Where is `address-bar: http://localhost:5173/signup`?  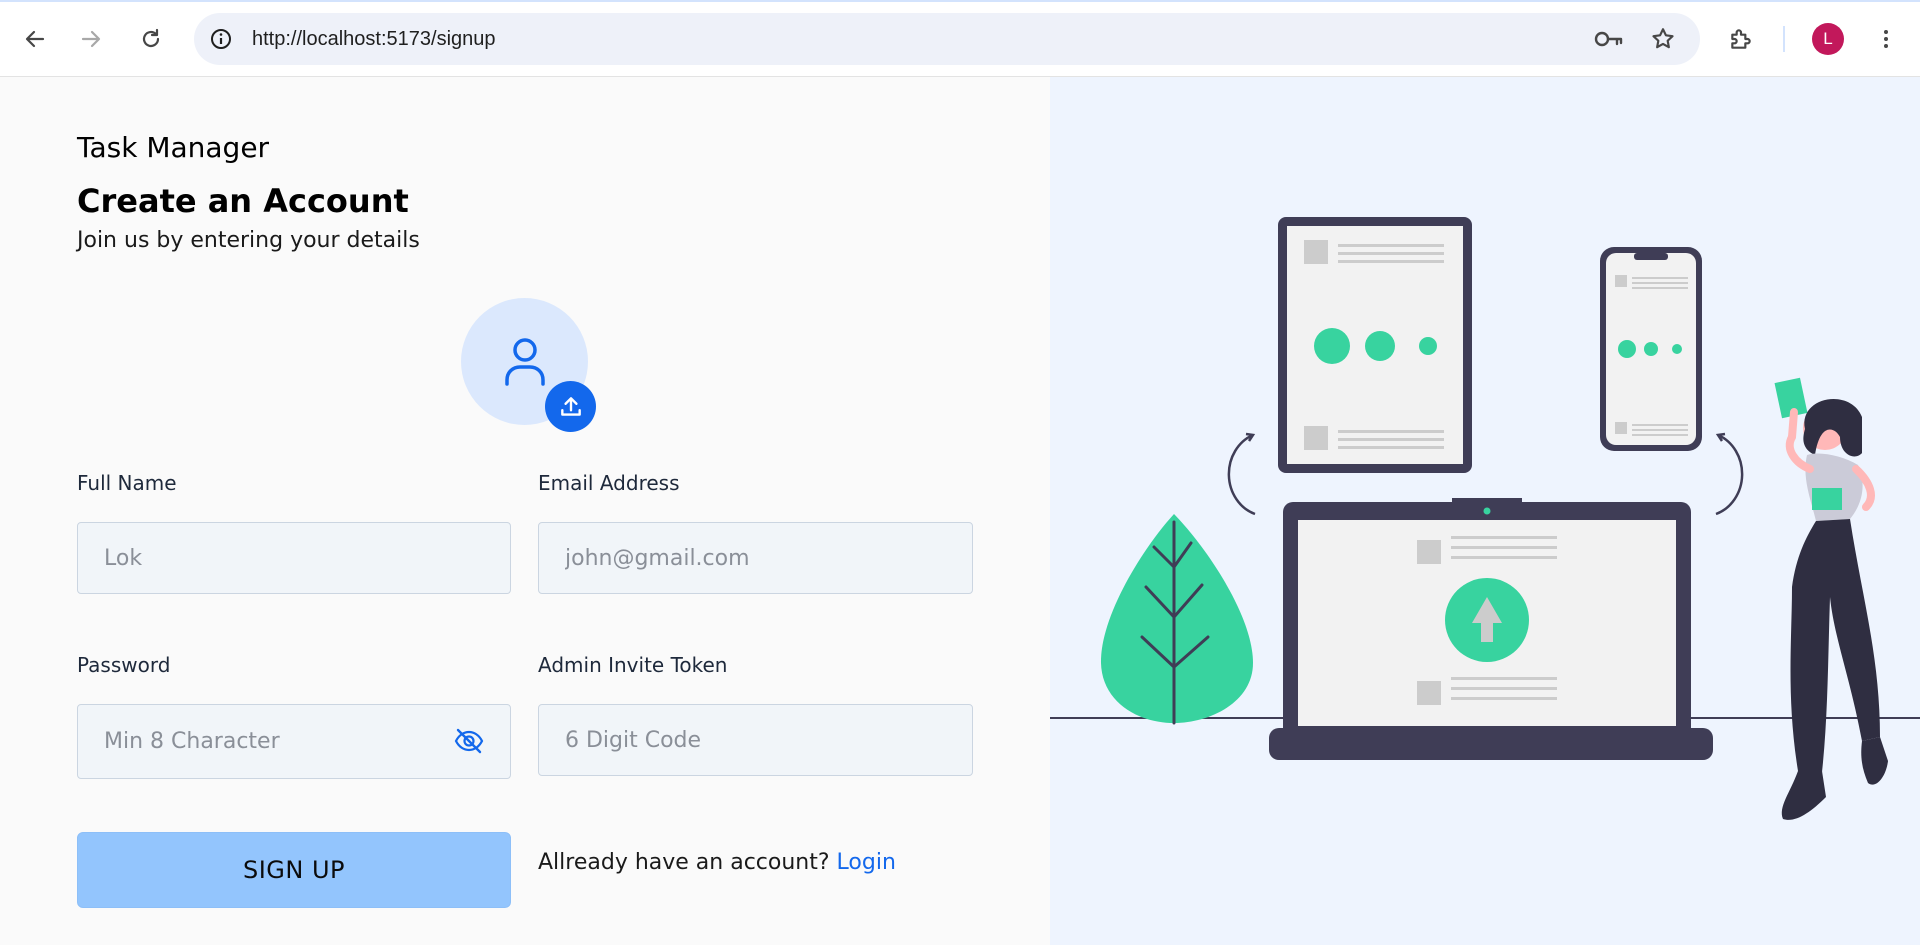 address-bar: http://localhost:5173/signup is located at coordinates (947, 39).